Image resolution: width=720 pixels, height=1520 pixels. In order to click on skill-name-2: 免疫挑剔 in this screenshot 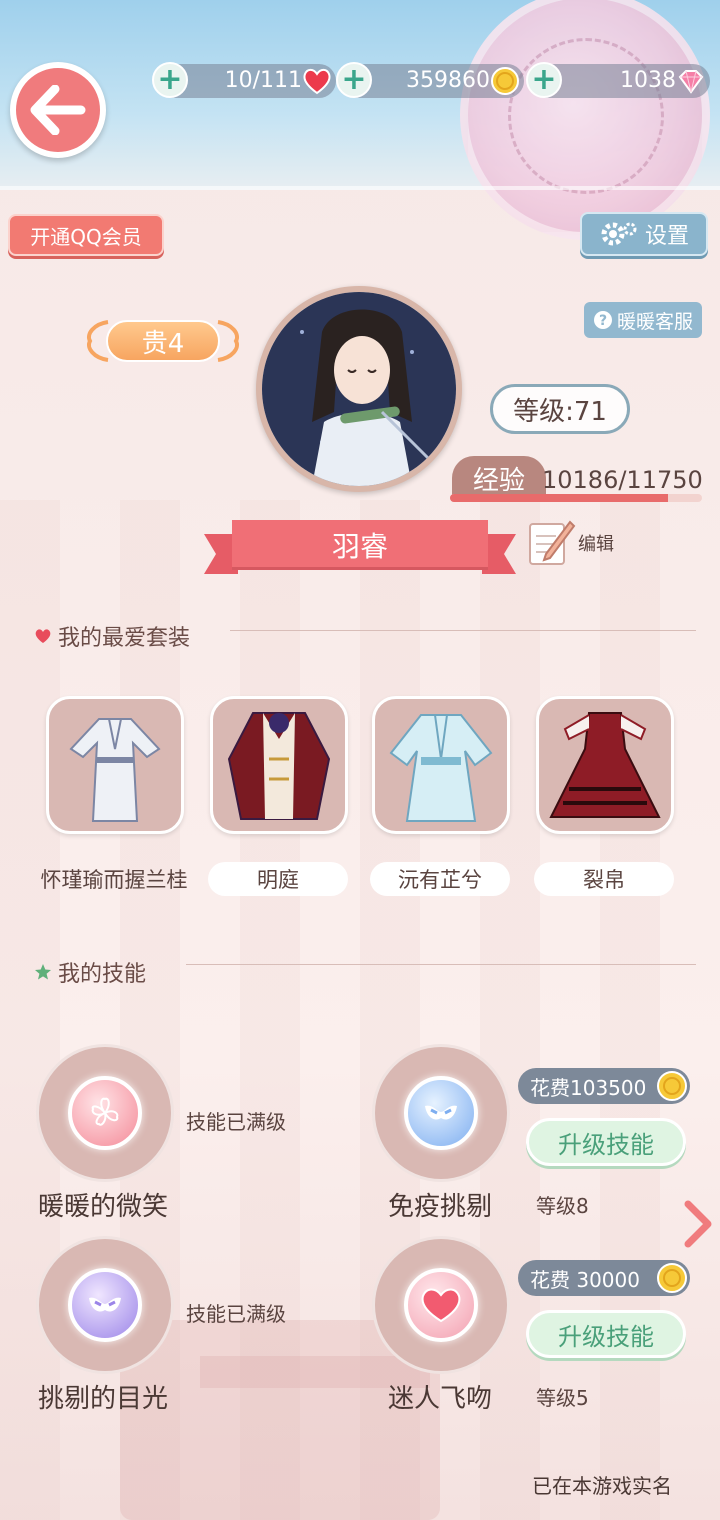, I will do `click(440, 1207)`.